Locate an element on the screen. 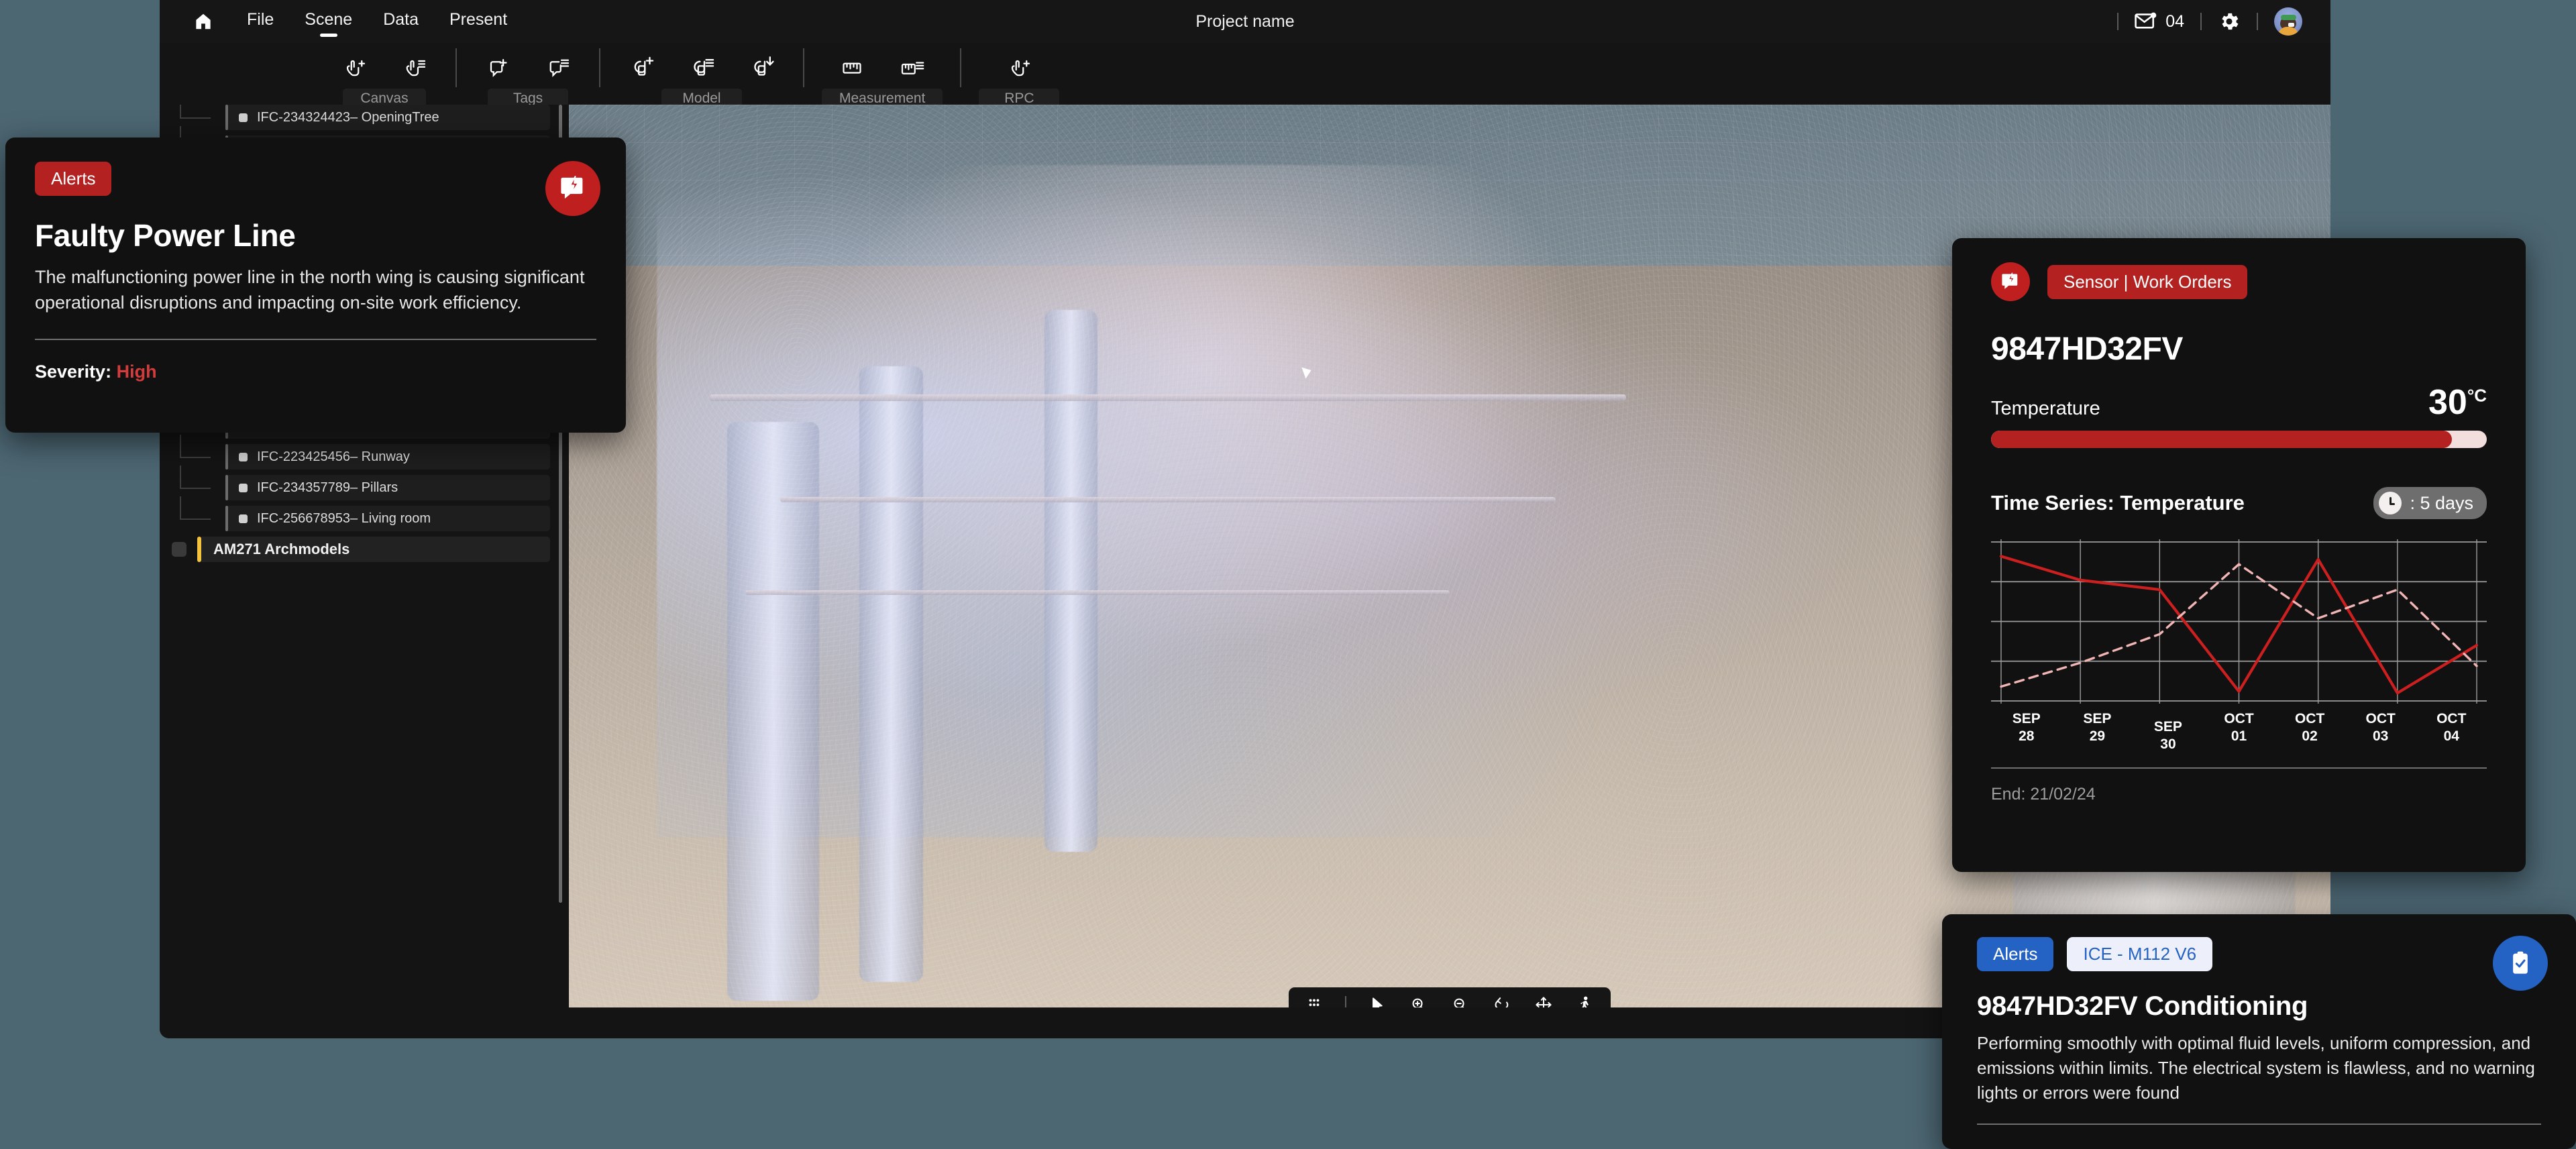  alert-title: Faulty Power Line is located at coordinates (165, 235).